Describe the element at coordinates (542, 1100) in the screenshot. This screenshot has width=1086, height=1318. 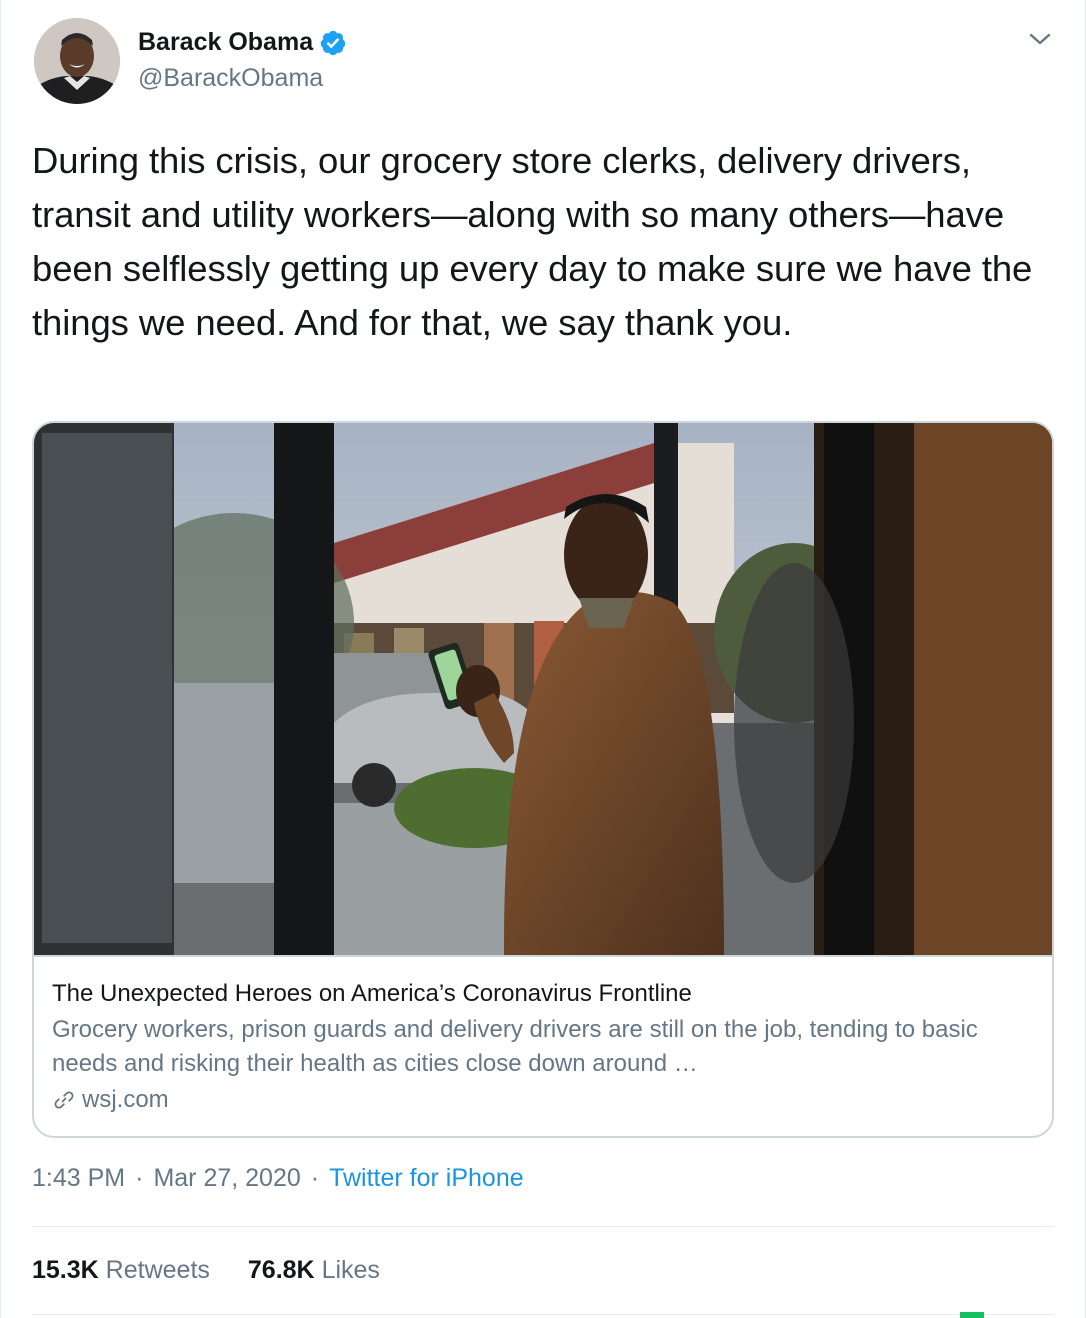
I see `card-domain-row: wsj.com` at that location.